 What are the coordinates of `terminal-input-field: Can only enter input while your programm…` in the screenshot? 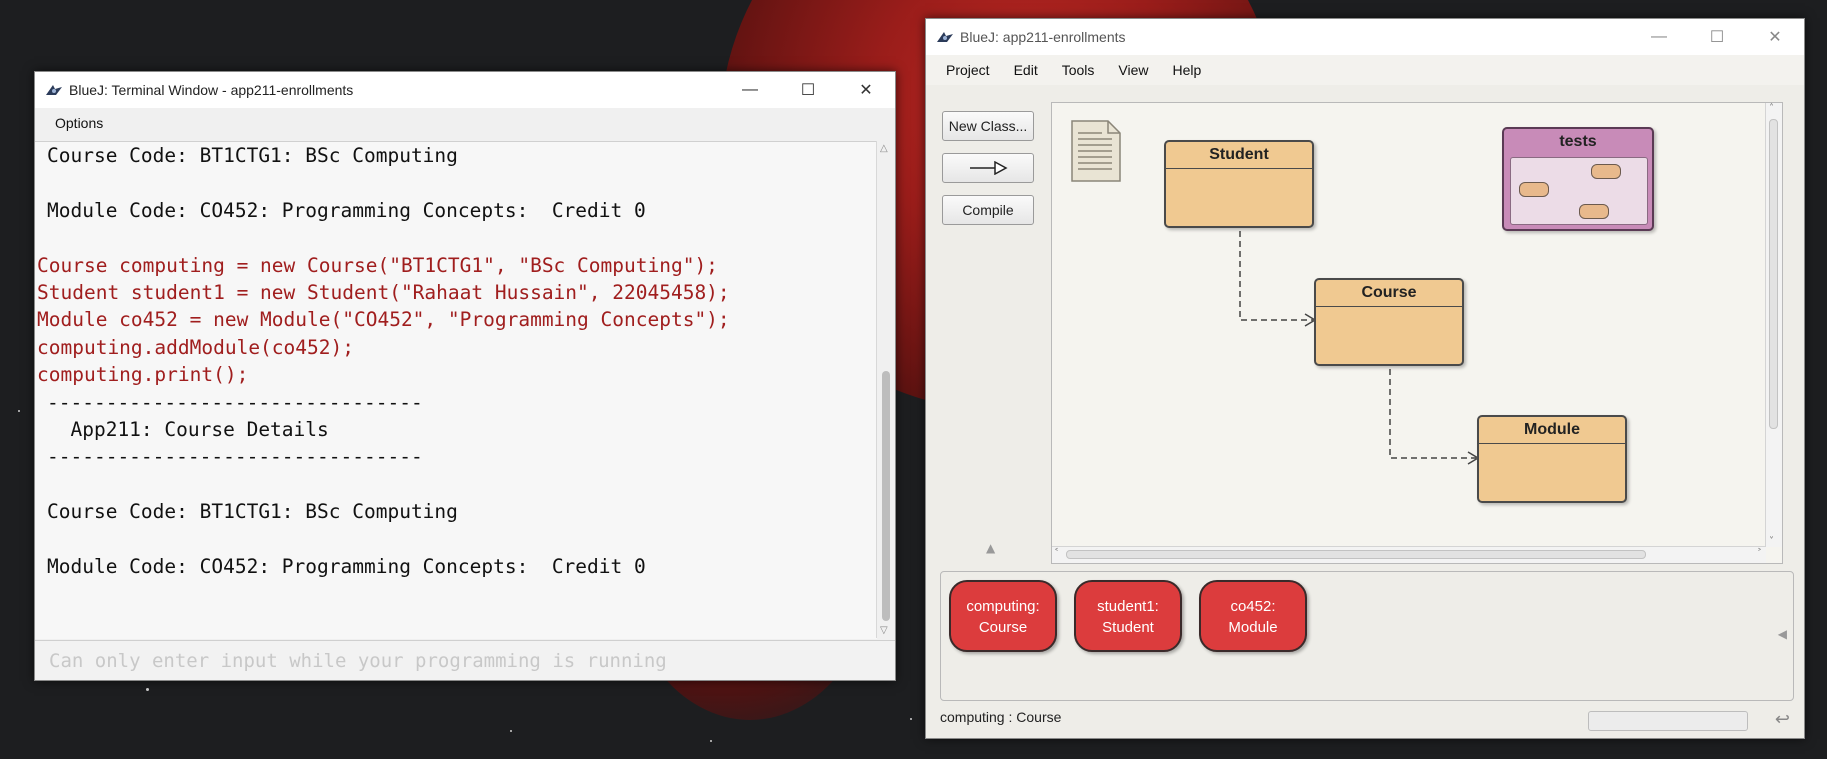 It's located at (465, 660).